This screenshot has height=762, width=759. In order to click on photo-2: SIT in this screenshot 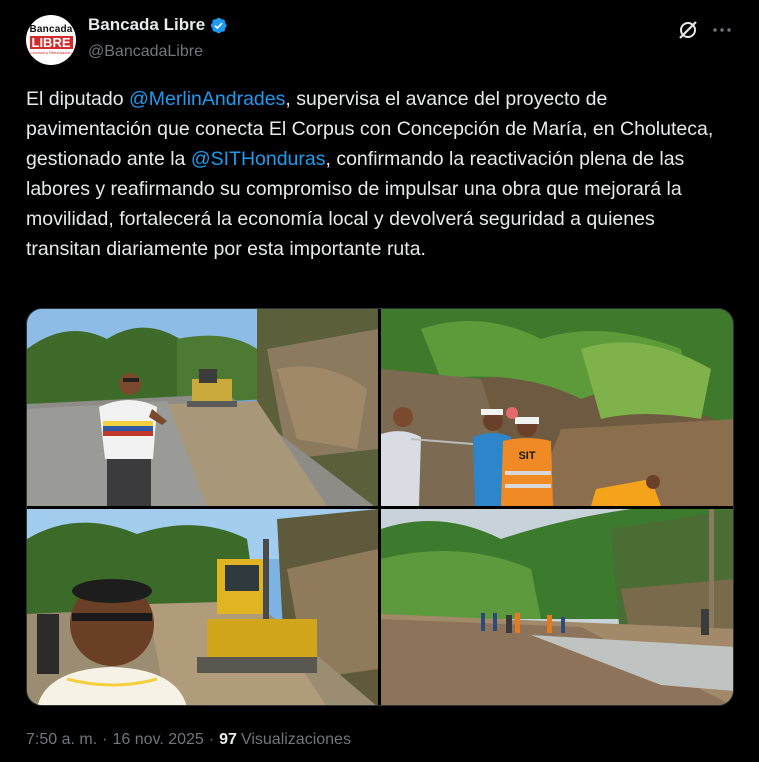, I will do `click(557, 407)`.